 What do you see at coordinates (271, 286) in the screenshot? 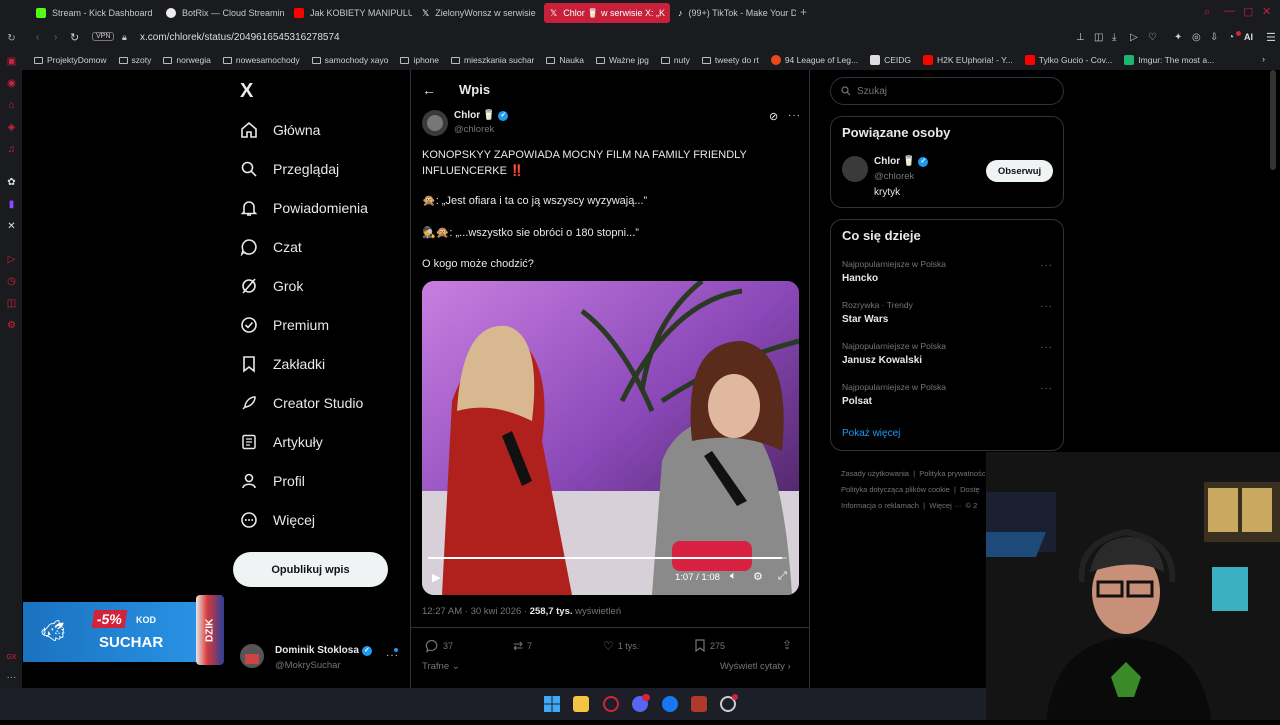
I see `nav-grok: Grok` at bounding box center [271, 286].